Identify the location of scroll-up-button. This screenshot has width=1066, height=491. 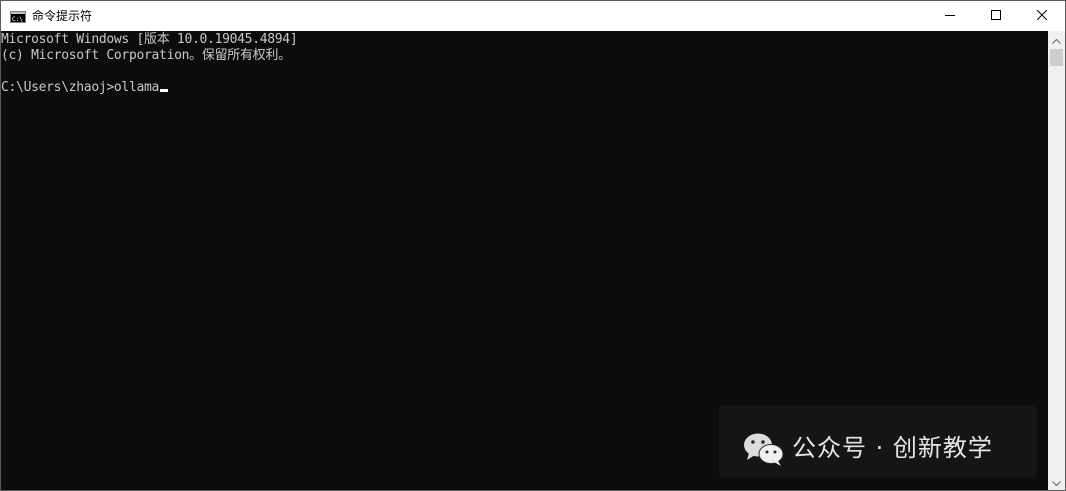
(1056, 39).